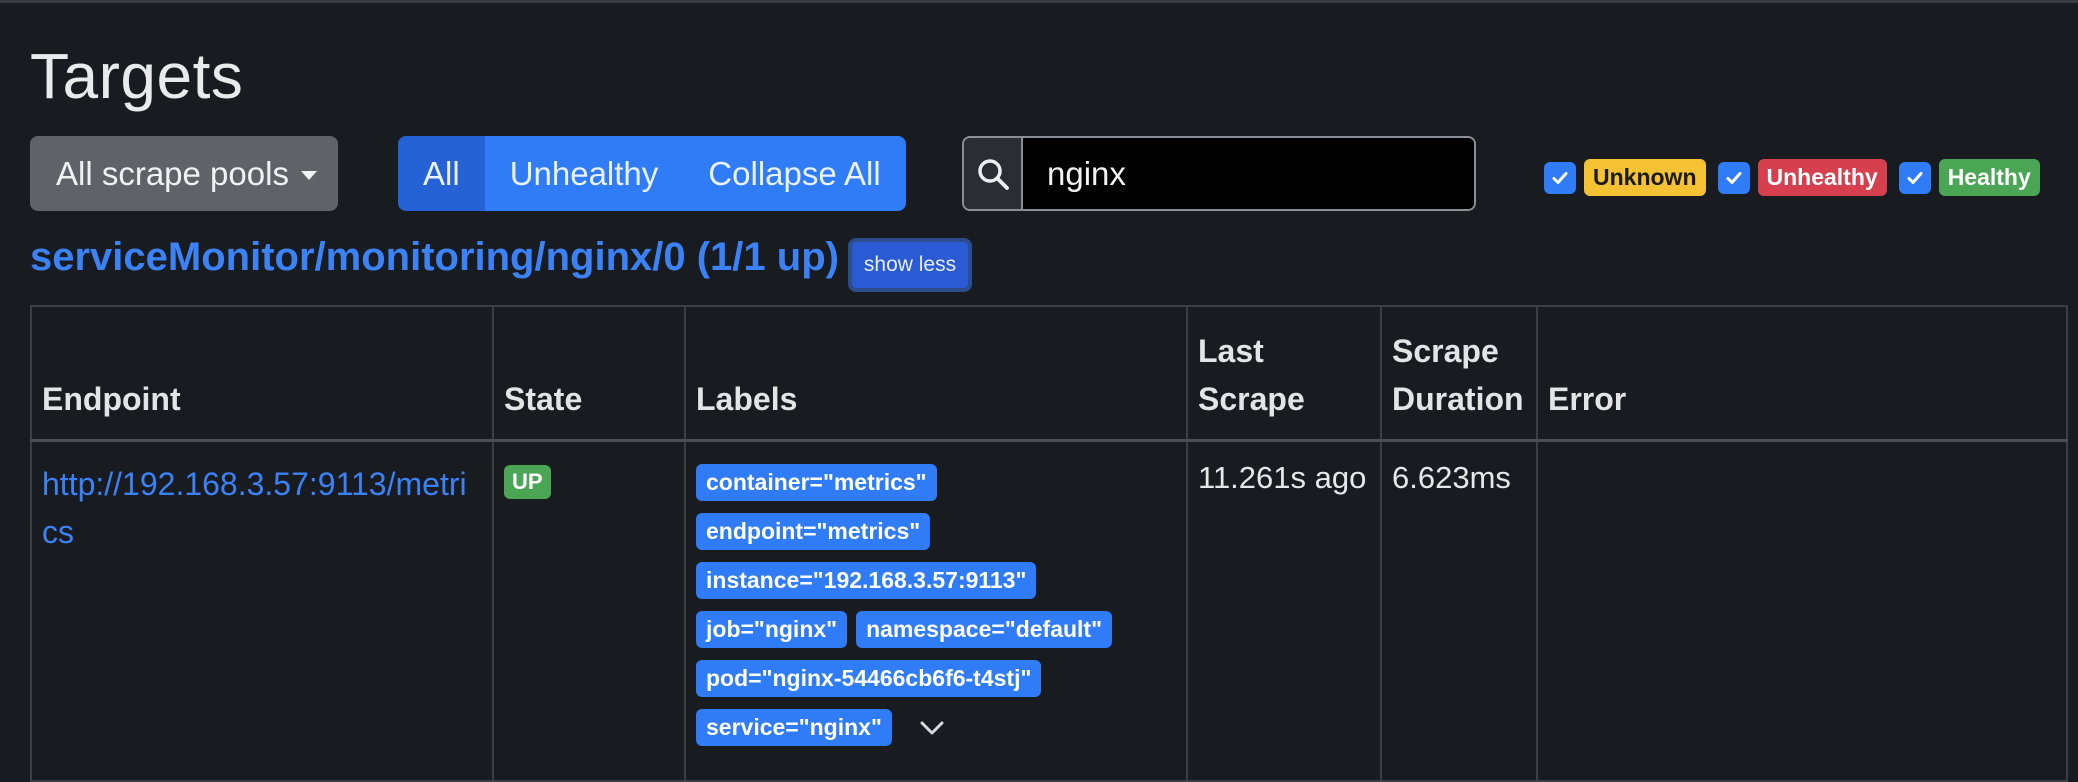  Describe the element at coordinates (993, 173) in the screenshot. I see `search-icon` at that location.